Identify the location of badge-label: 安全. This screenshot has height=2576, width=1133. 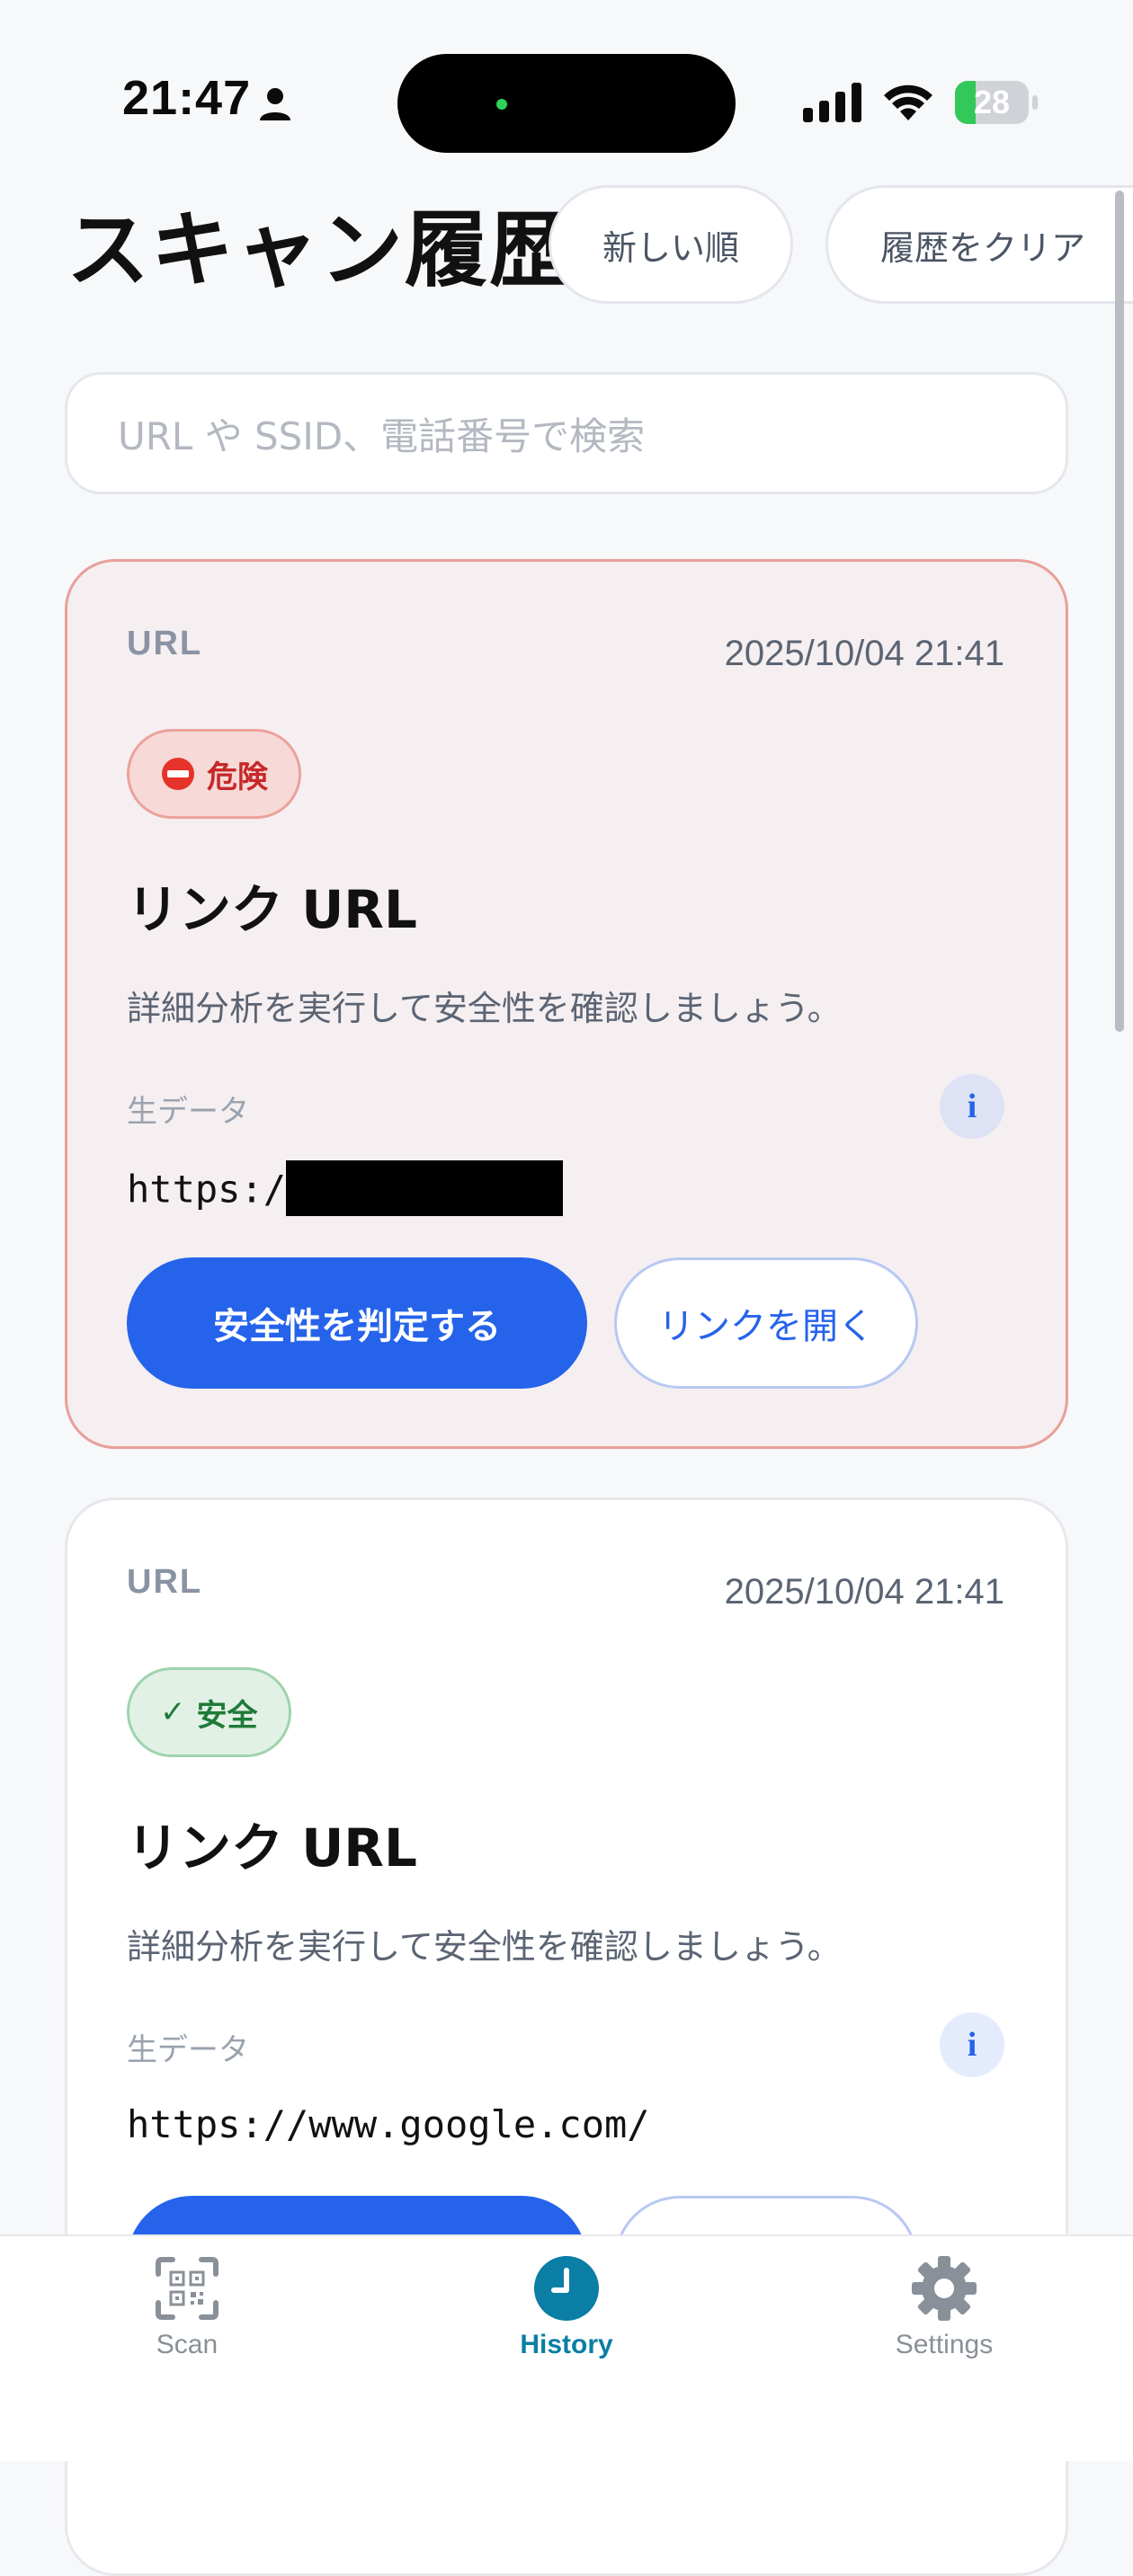
(227, 1715).